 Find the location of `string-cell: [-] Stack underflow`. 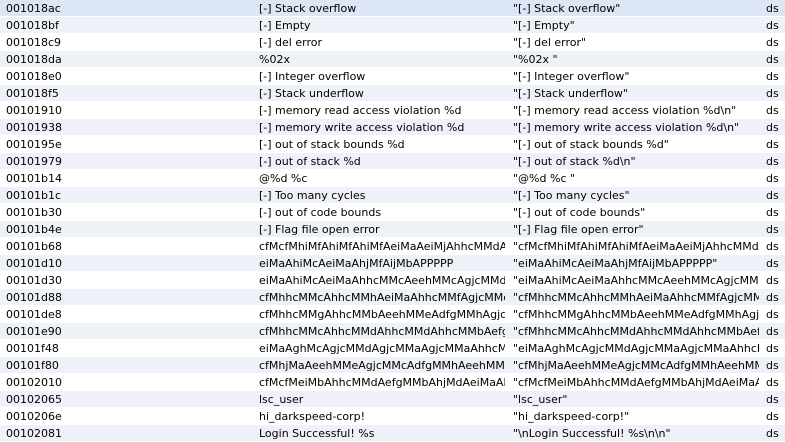

string-cell: [-] Stack underflow is located at coordinates (311, 93).